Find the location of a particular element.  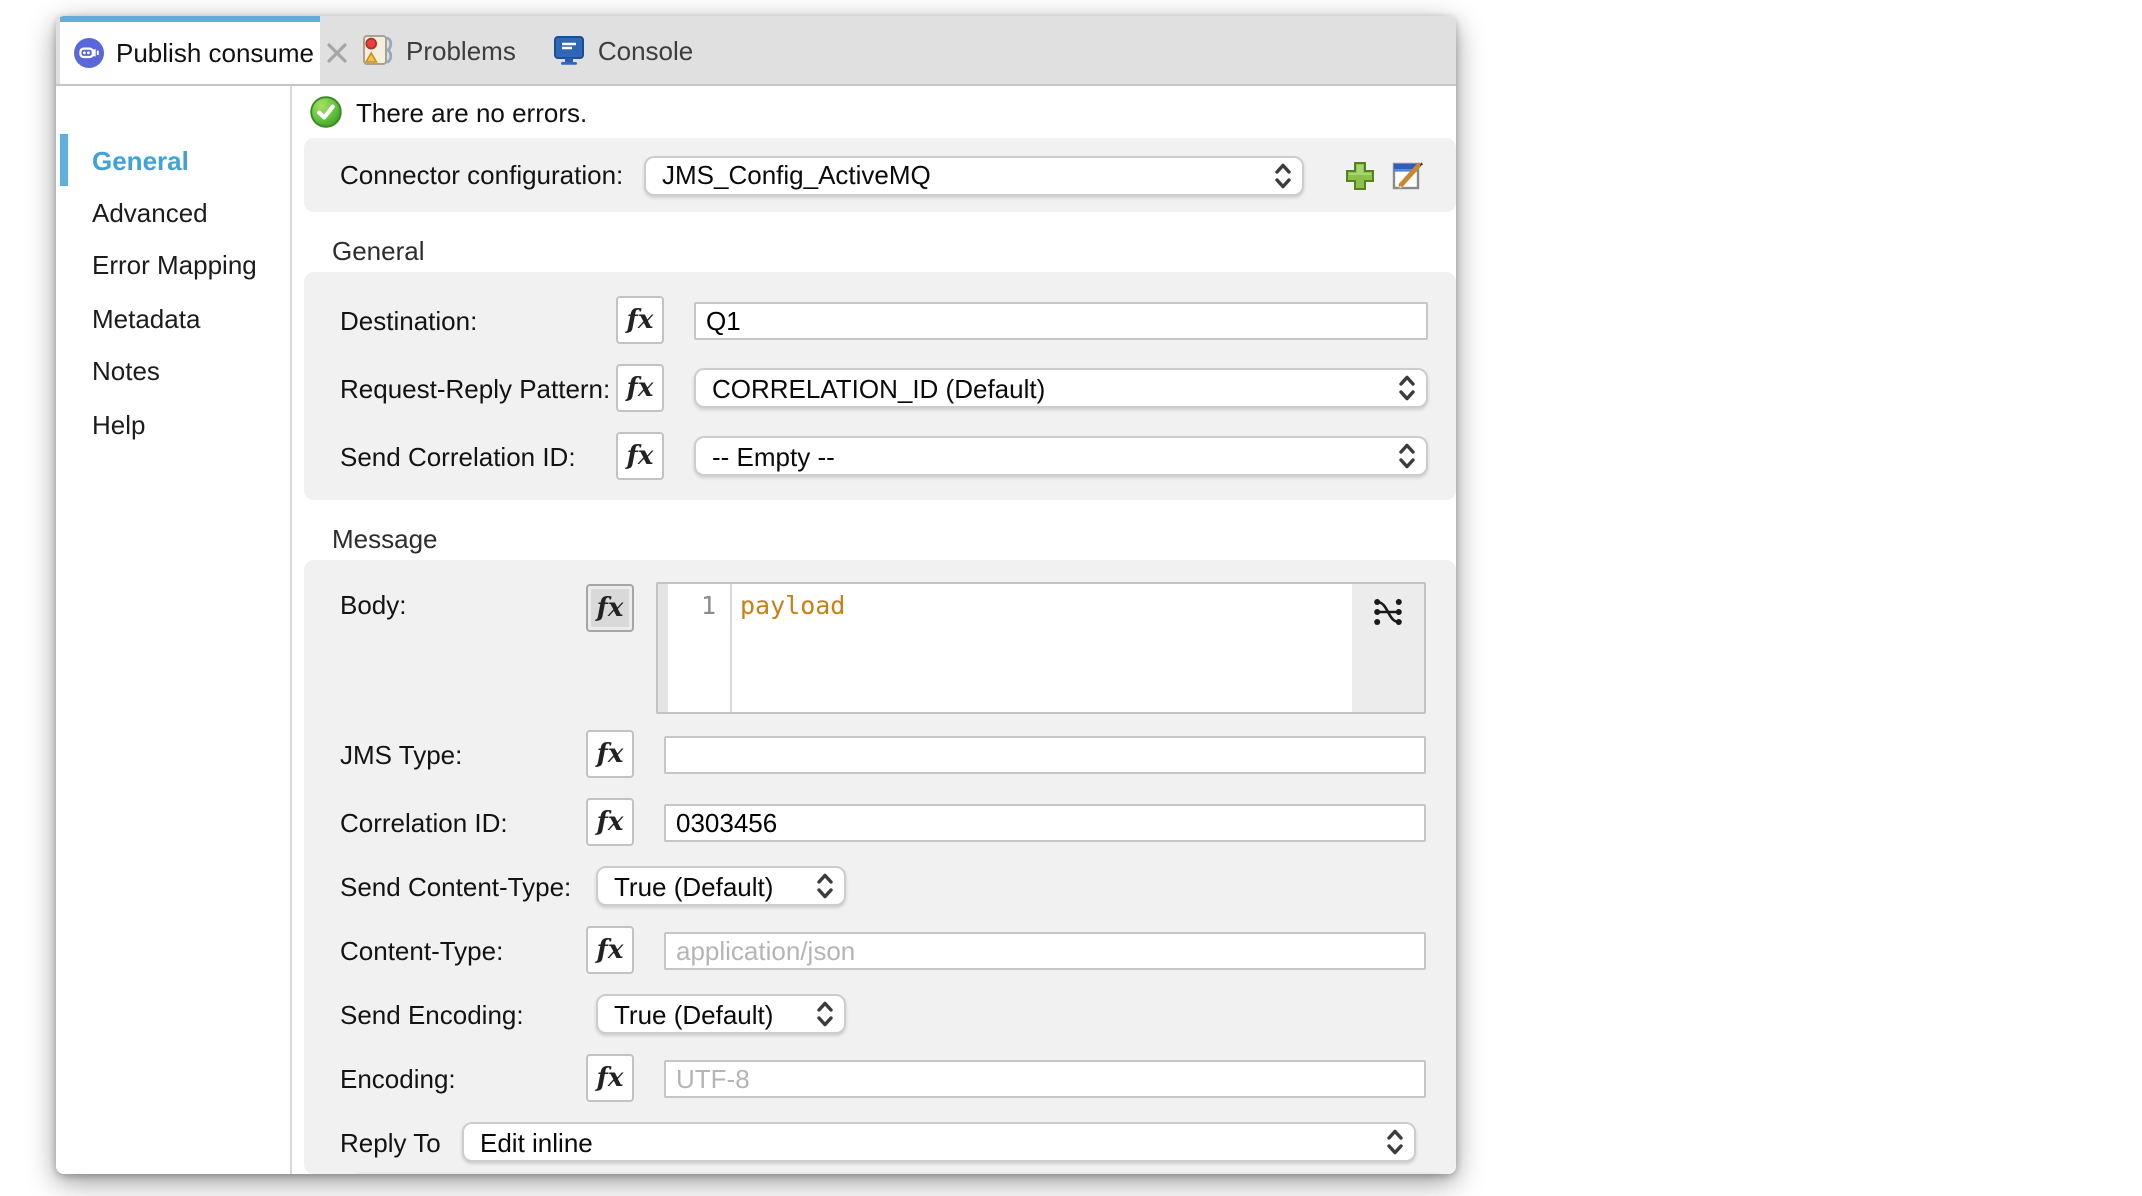

jms-type-input is located at coordinates (1045, 754).